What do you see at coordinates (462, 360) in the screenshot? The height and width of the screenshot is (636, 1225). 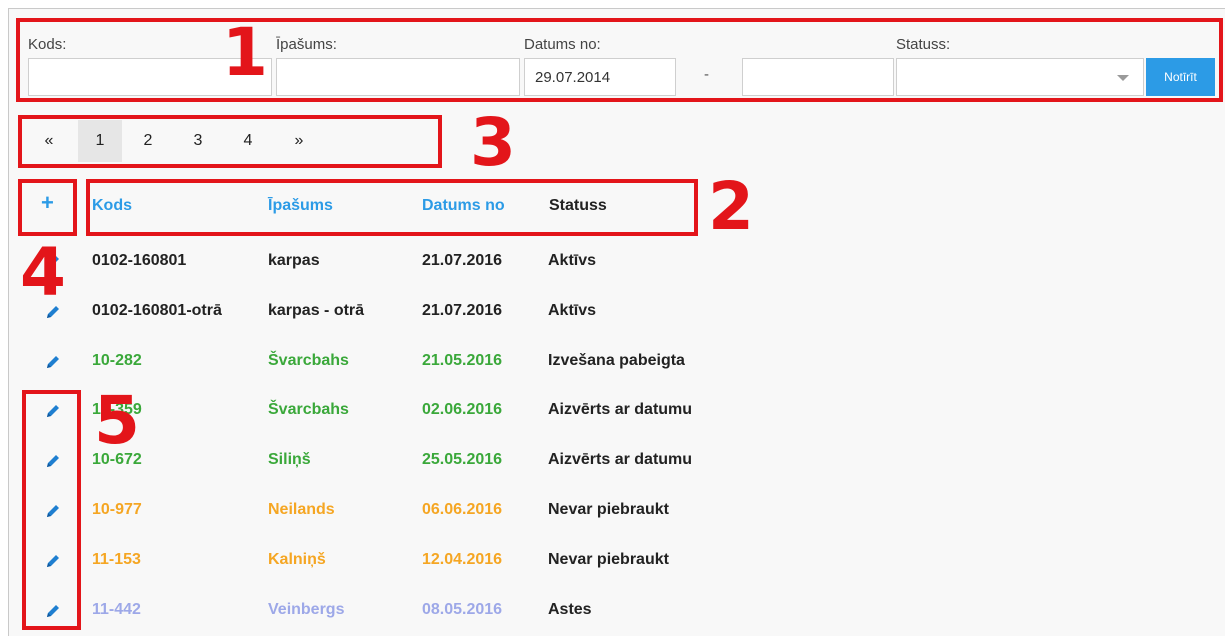 I see `cell-datums: 21.05.2016` at bounding box center [462, 360].